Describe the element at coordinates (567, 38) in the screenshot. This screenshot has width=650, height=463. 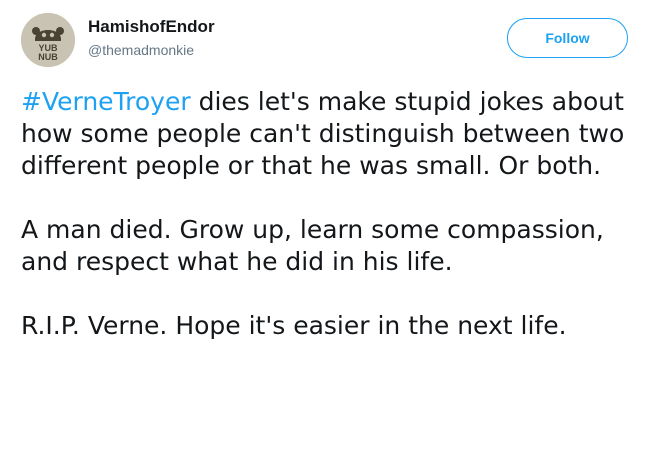
I see `follow-button: Follow` at that location.